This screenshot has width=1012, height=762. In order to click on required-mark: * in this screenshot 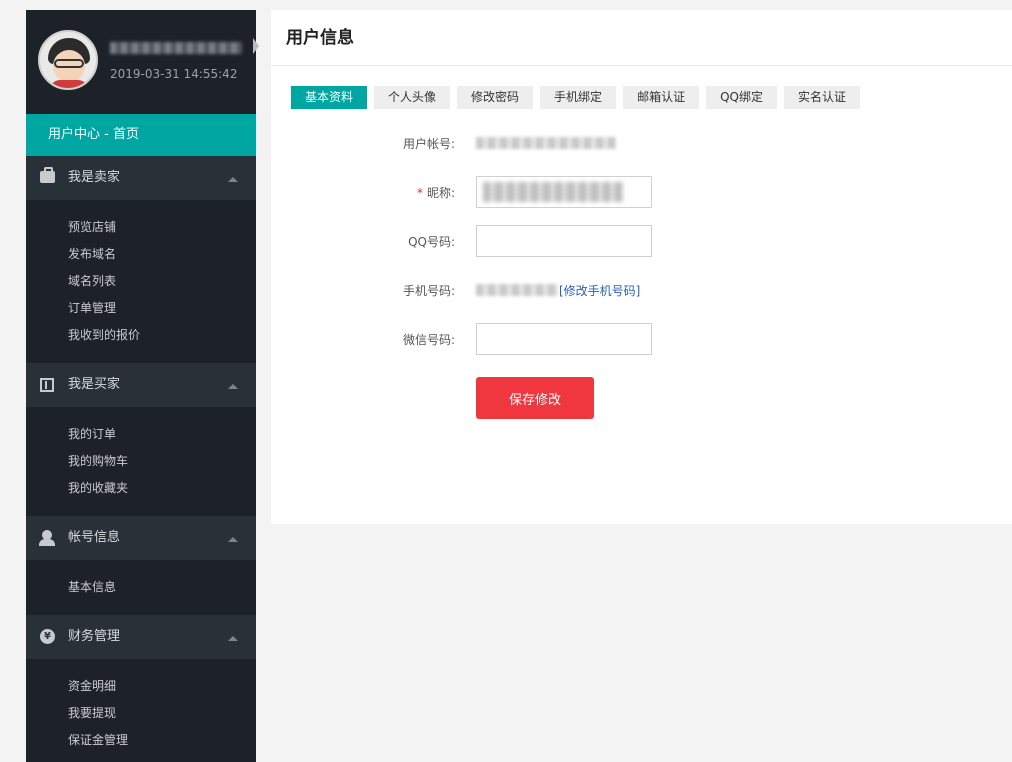, I will do `click(419, 193)`.